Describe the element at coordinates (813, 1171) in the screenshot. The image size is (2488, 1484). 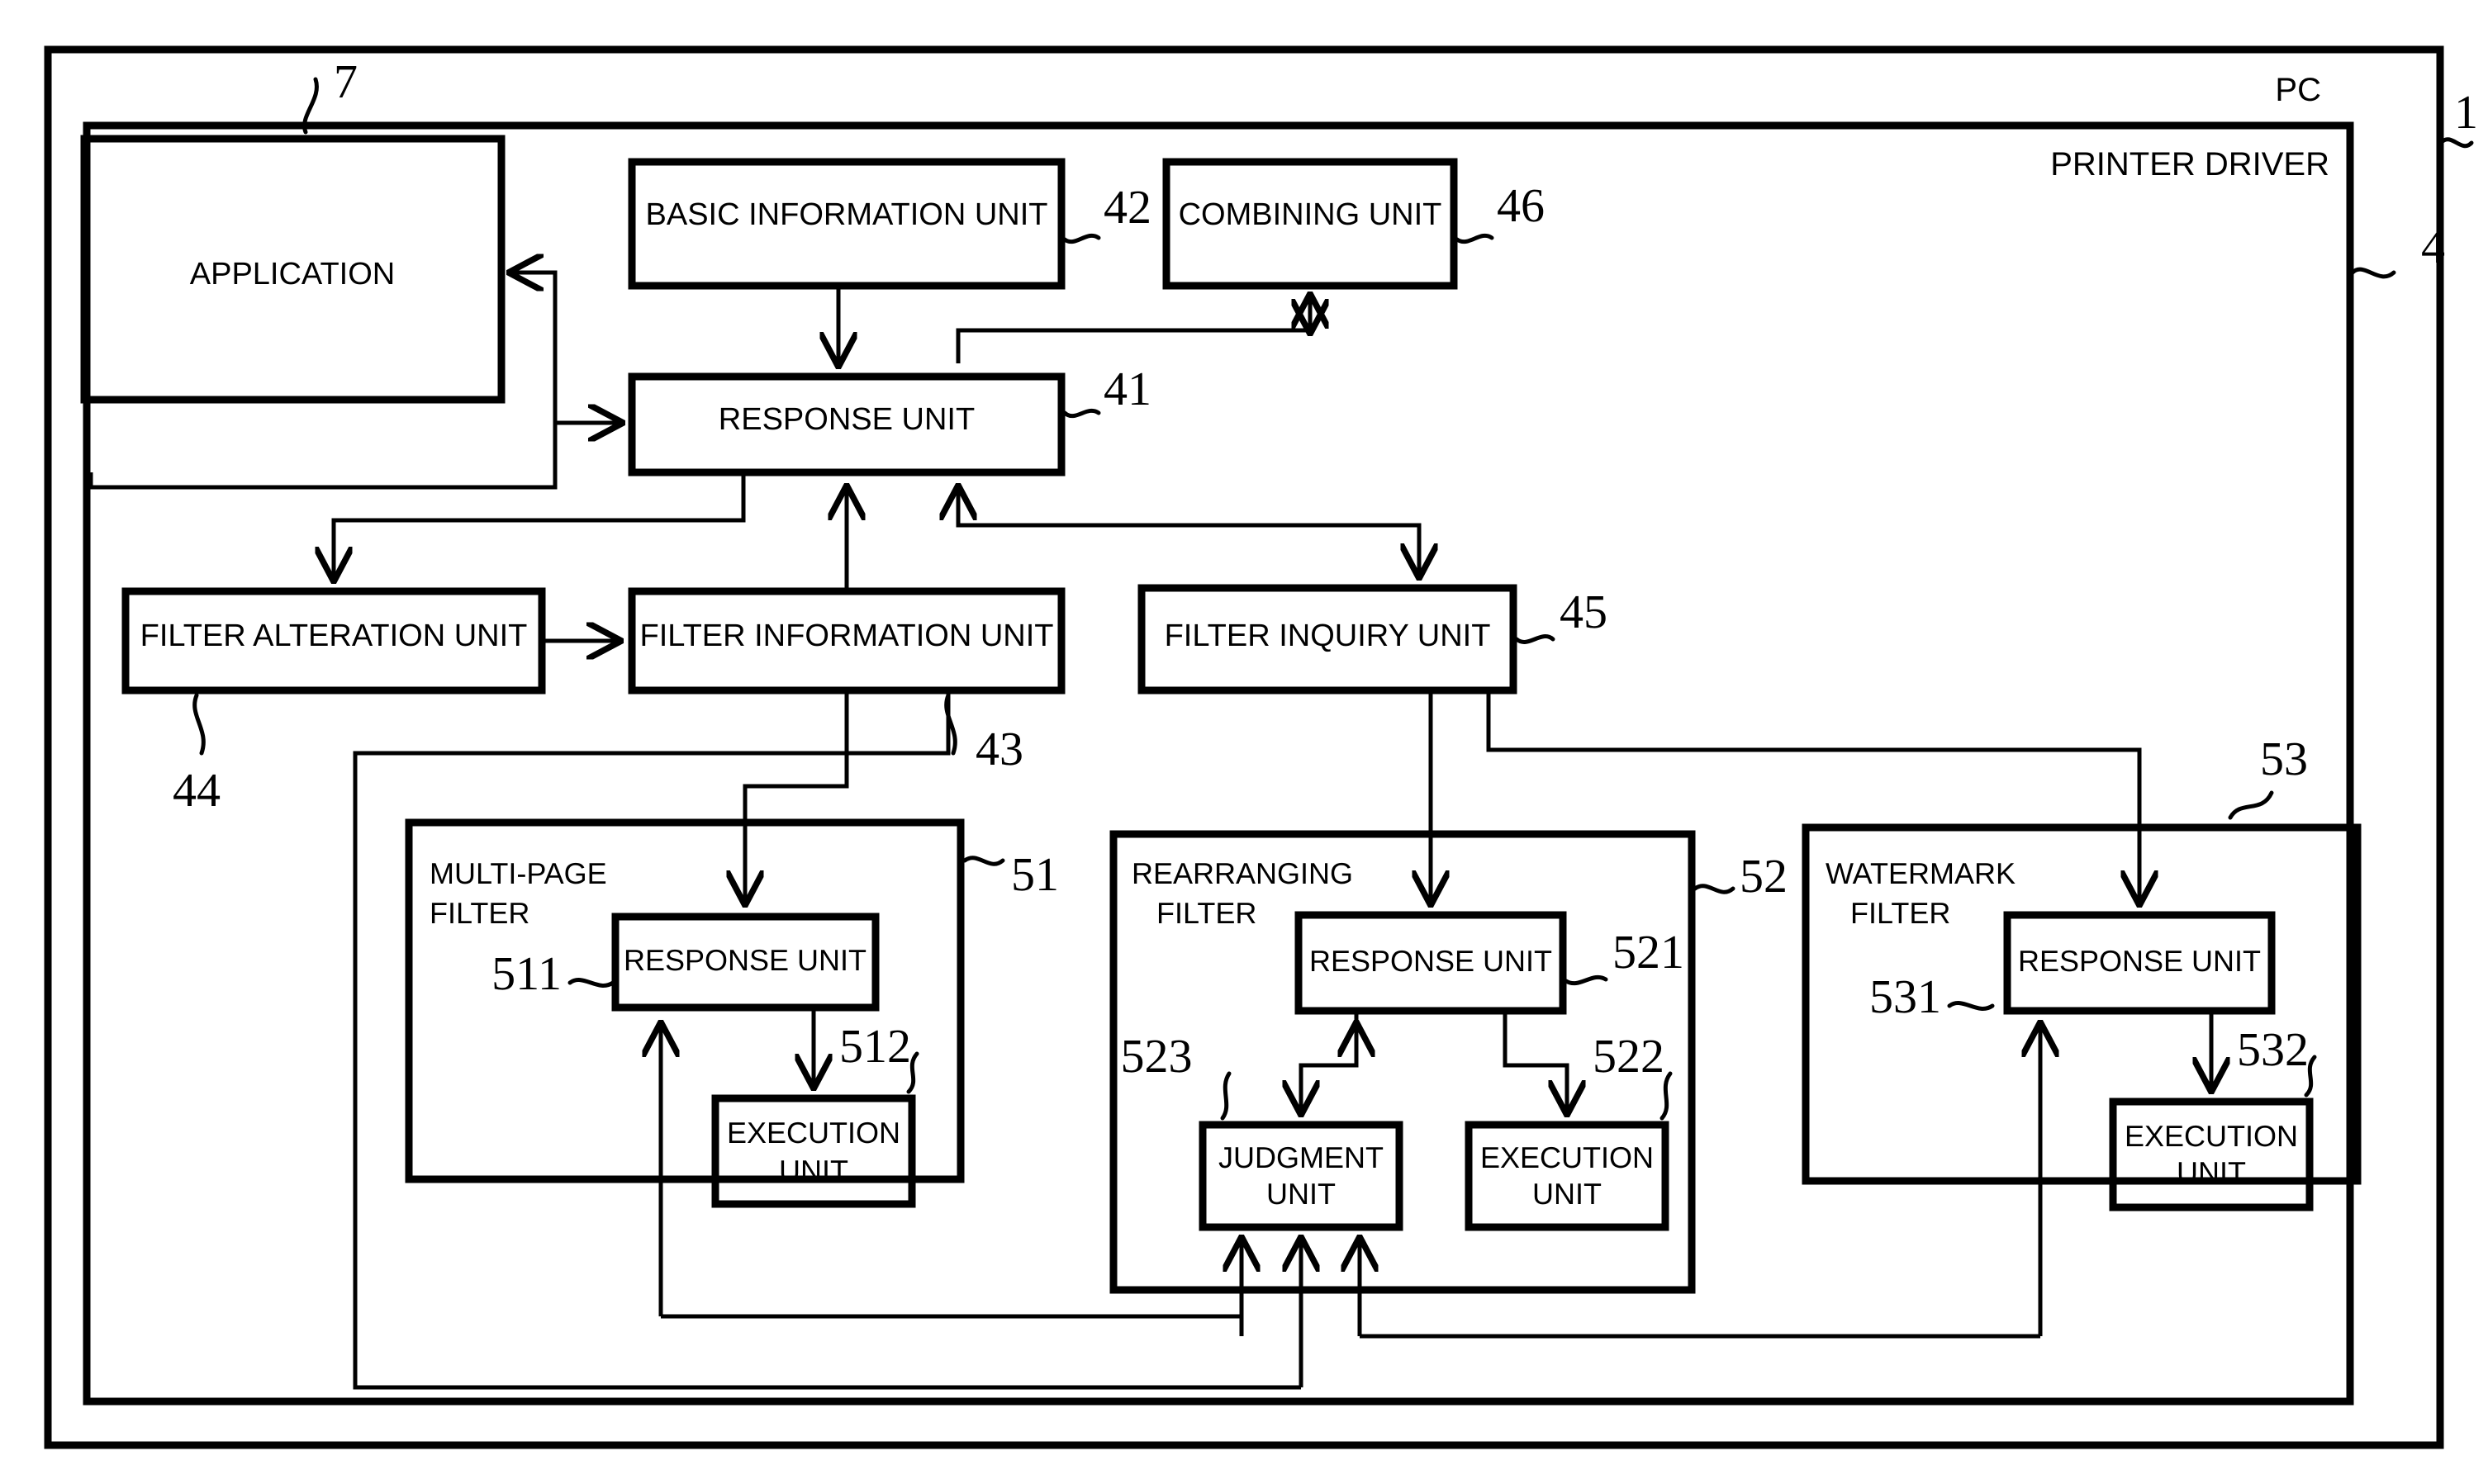
I see `block-mp-execution-label-line2: UNIT` at that location.